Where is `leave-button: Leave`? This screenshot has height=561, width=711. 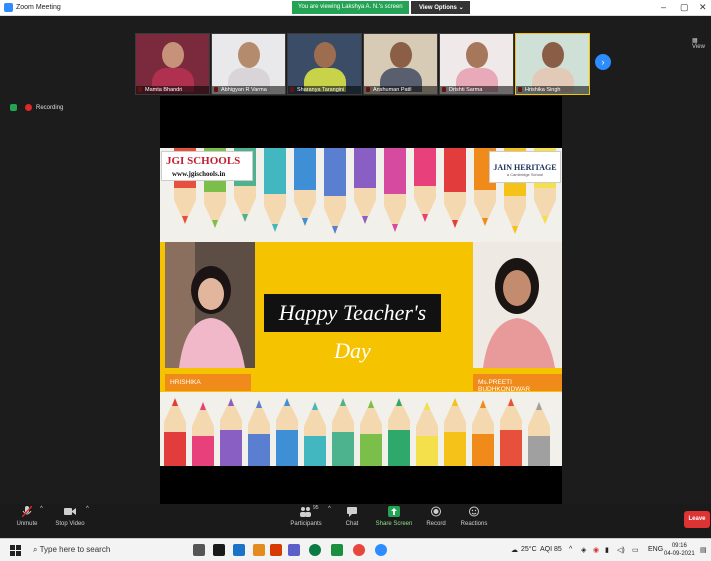
leave-button: Leave is located at coordinates (697, 519).